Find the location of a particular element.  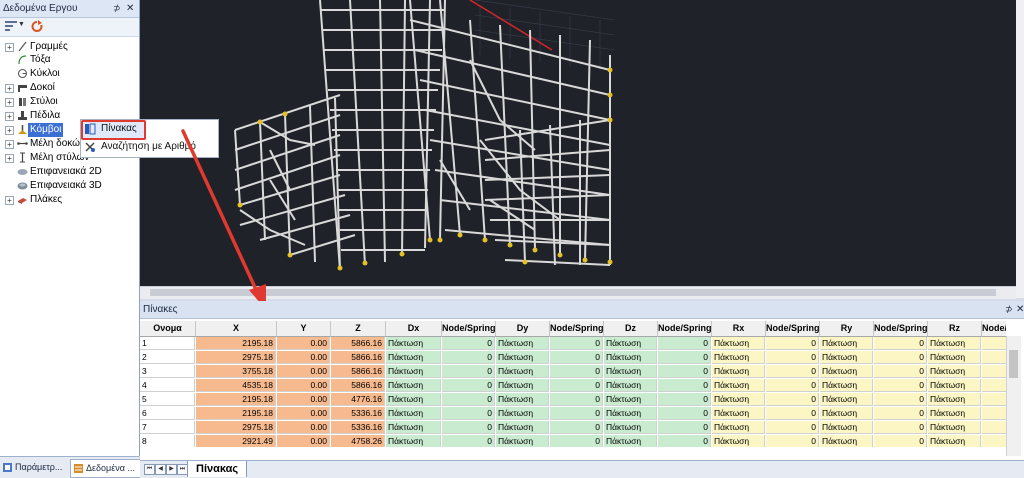

first-sheet-button: ⏮ is located at coordinates (149, 469).